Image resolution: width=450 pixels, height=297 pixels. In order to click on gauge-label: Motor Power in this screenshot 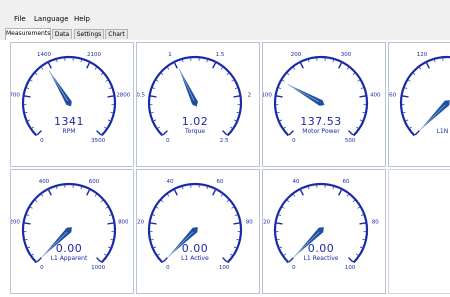, I will do `click(321, 131)`.